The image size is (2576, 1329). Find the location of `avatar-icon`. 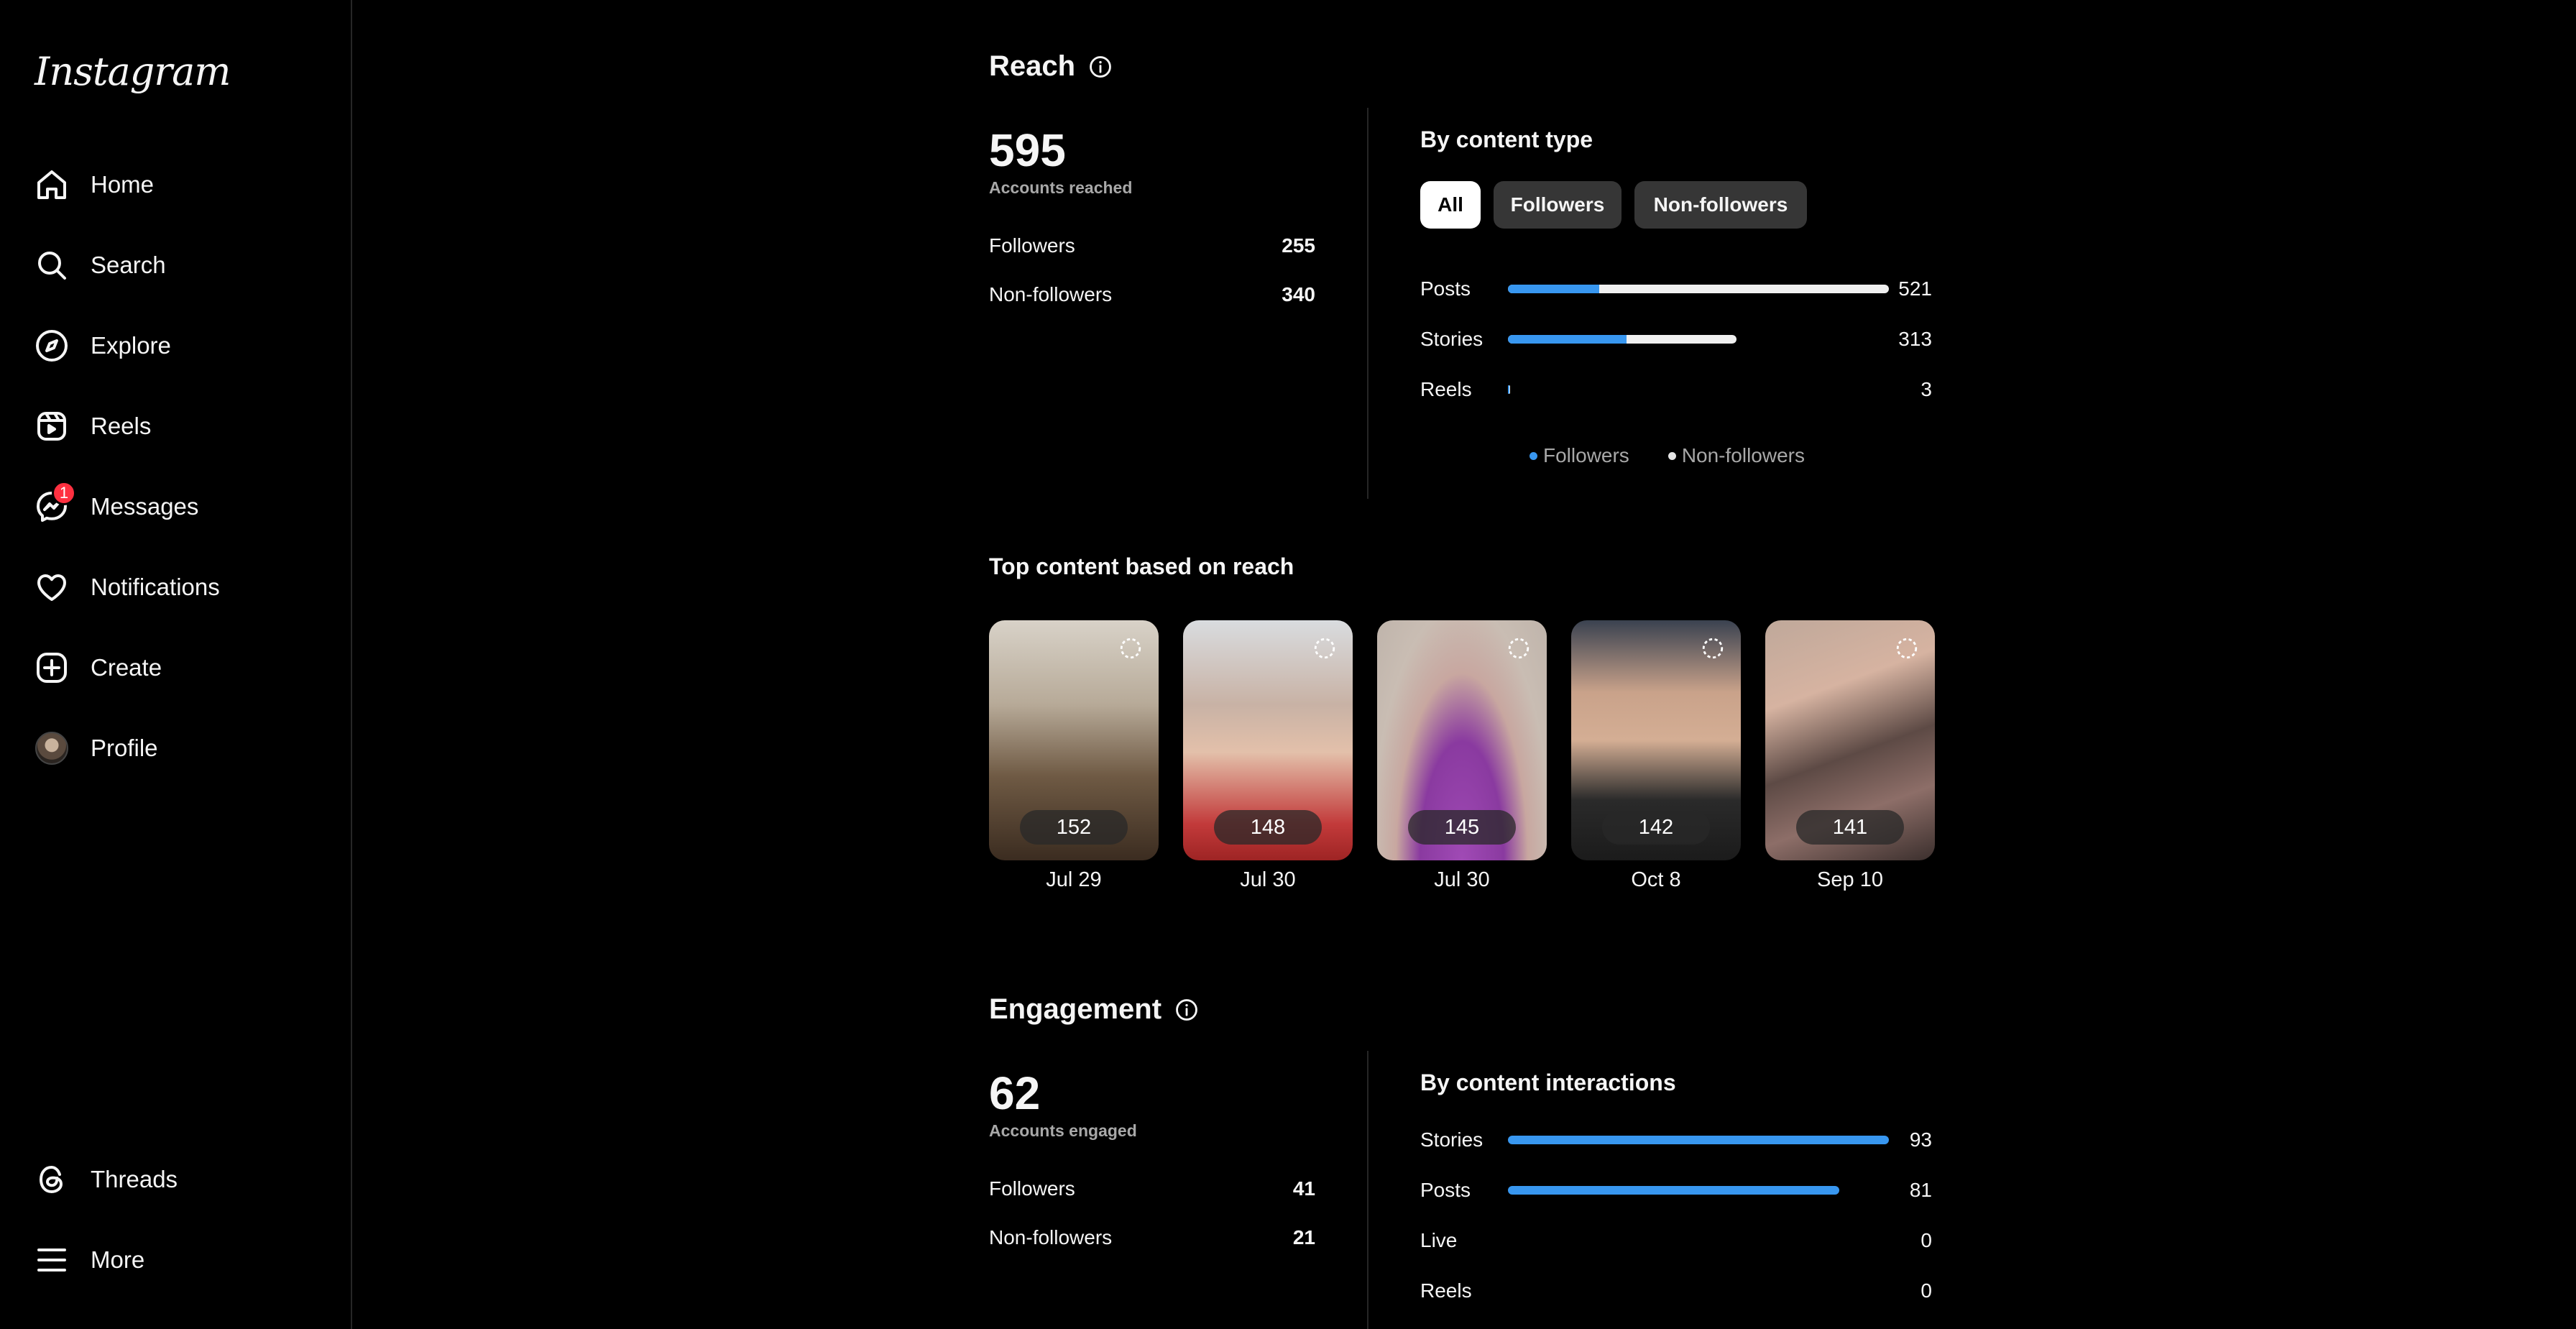

avatar-icon is located at coordinates (51, 748).